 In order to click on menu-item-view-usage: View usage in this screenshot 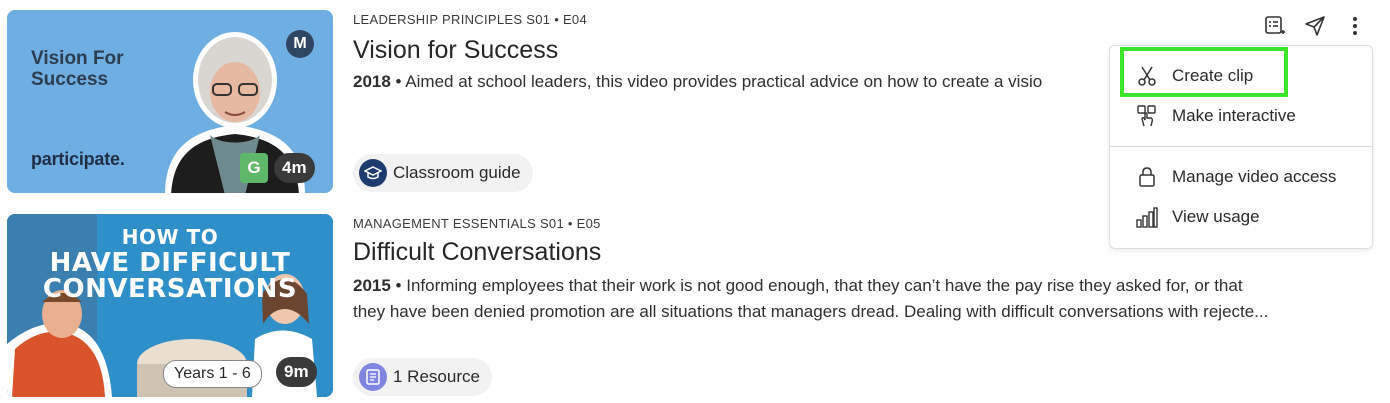, I will do `click(1241, 217)`.